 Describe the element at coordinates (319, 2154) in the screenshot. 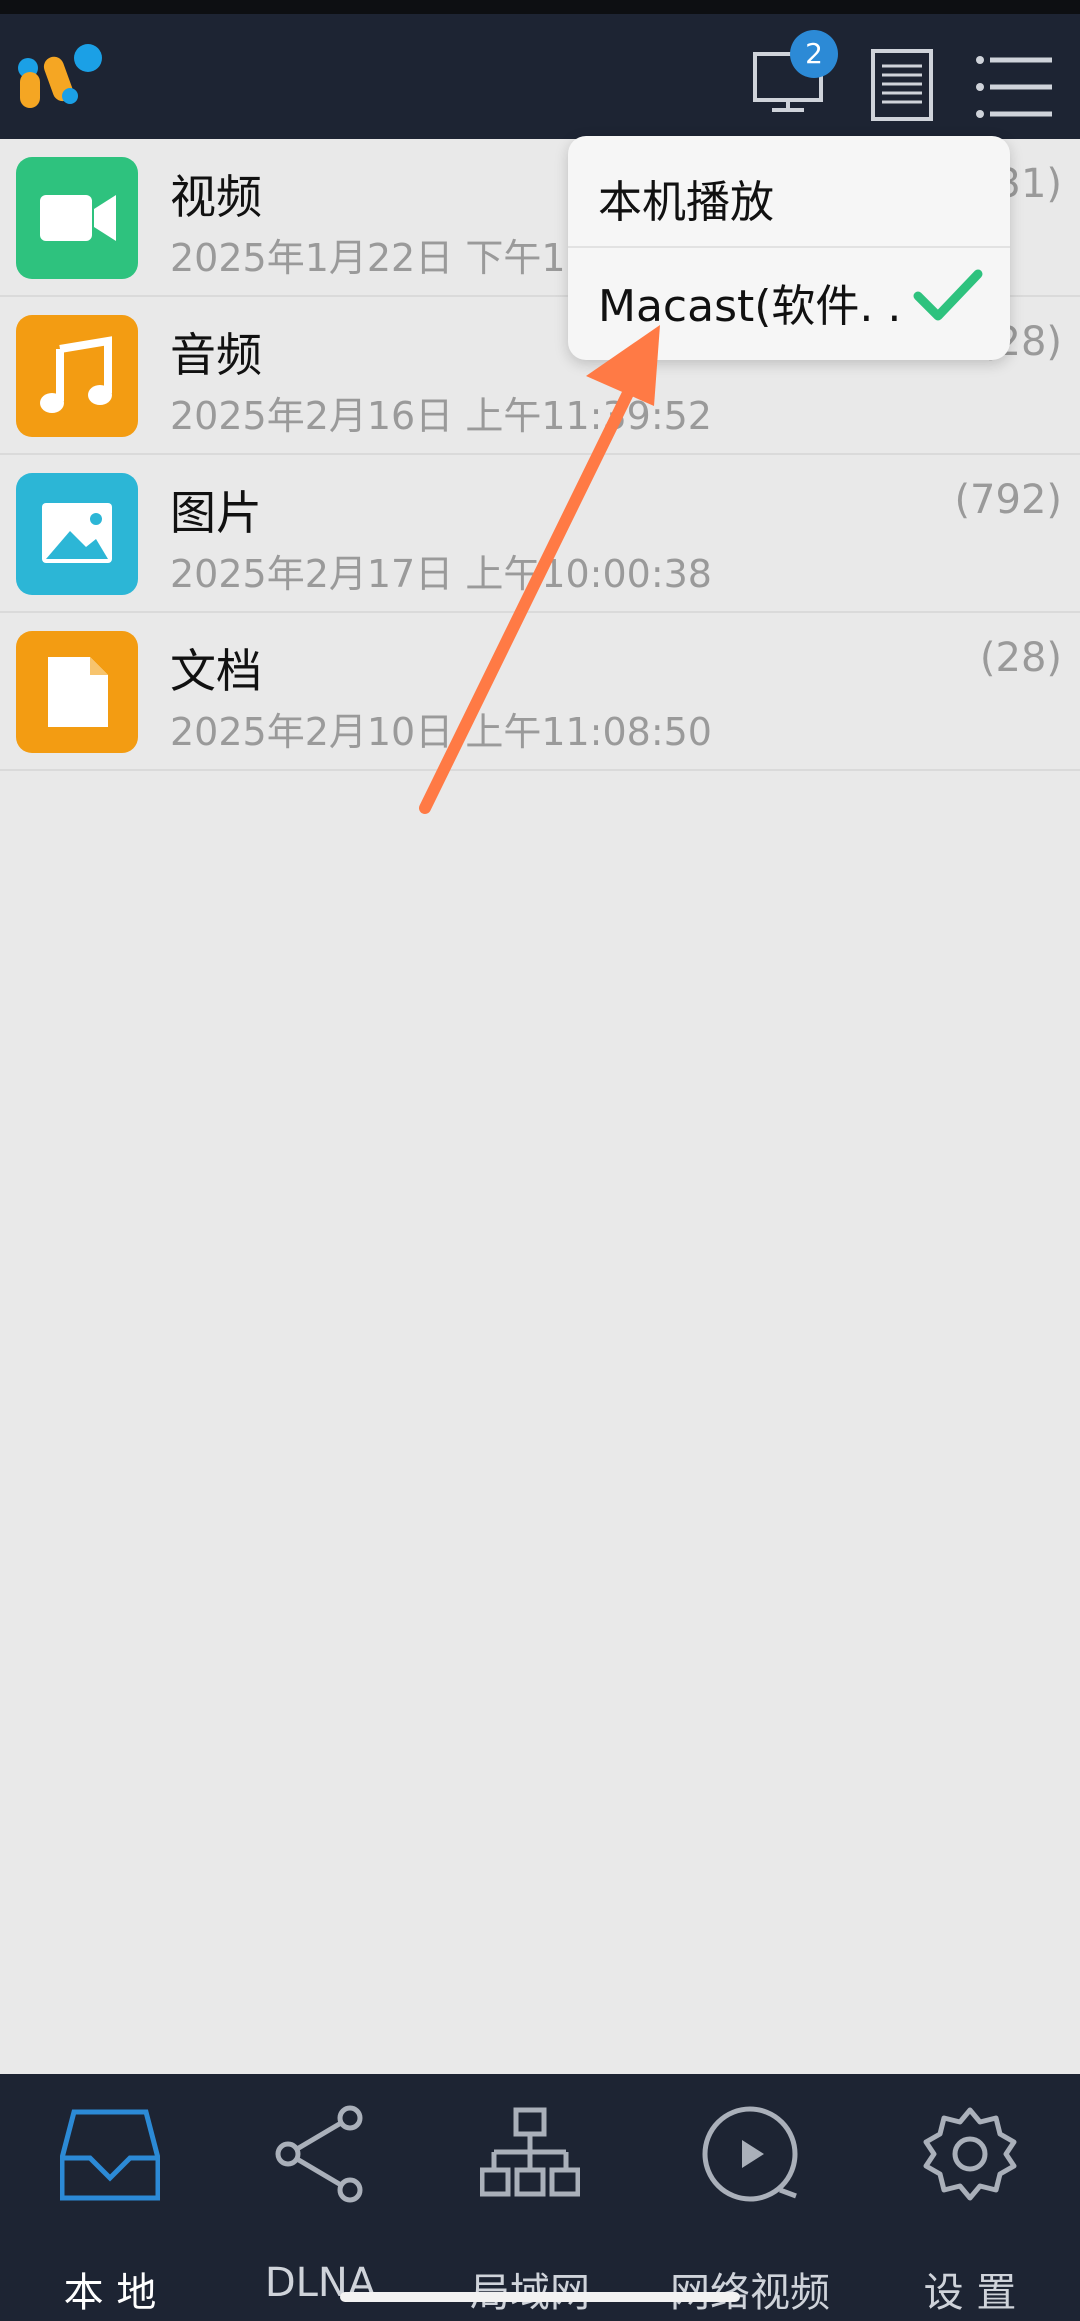

I see `share-icon` at that location.